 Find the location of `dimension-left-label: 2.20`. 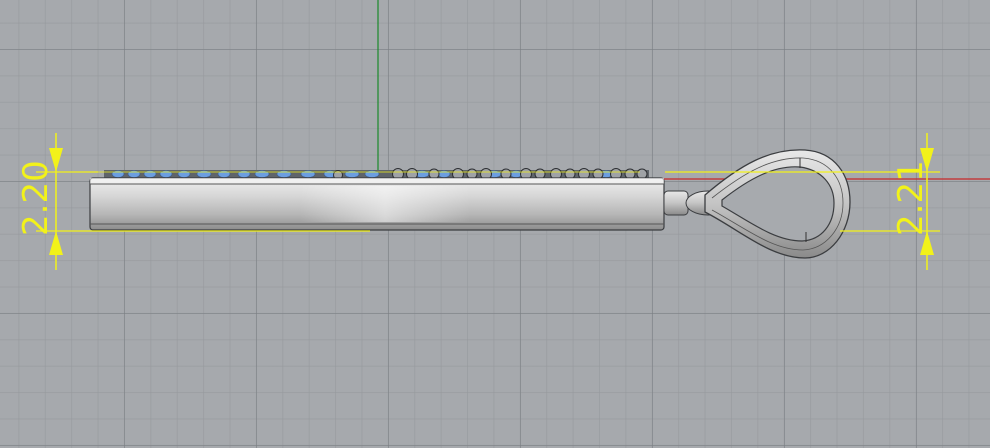

dimension-left-label: 2.20 is located at coordinates (36, 198).